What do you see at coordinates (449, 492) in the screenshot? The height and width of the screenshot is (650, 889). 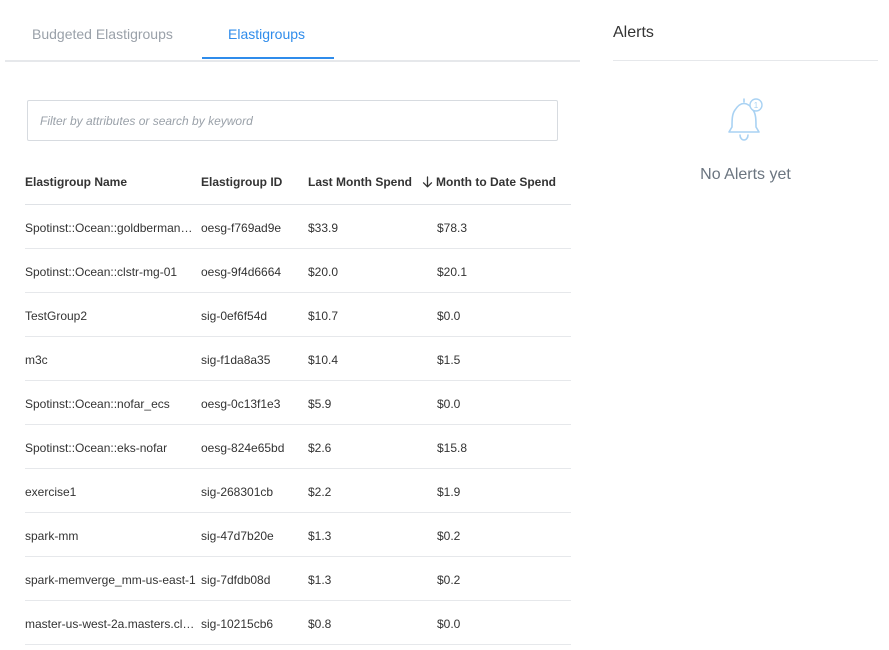 I see `cell-month-to-date-spend: $1.9` at bounding box center [449, 492].